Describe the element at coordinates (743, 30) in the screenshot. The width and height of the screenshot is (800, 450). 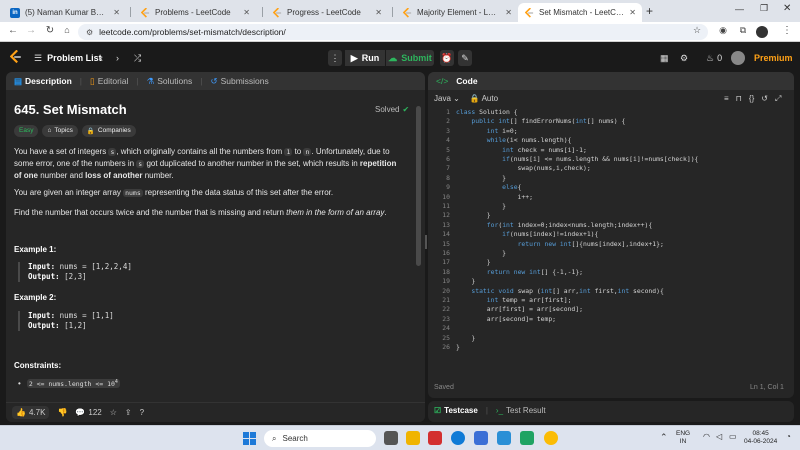
I see `extensions-icon: ⧉` at that location.